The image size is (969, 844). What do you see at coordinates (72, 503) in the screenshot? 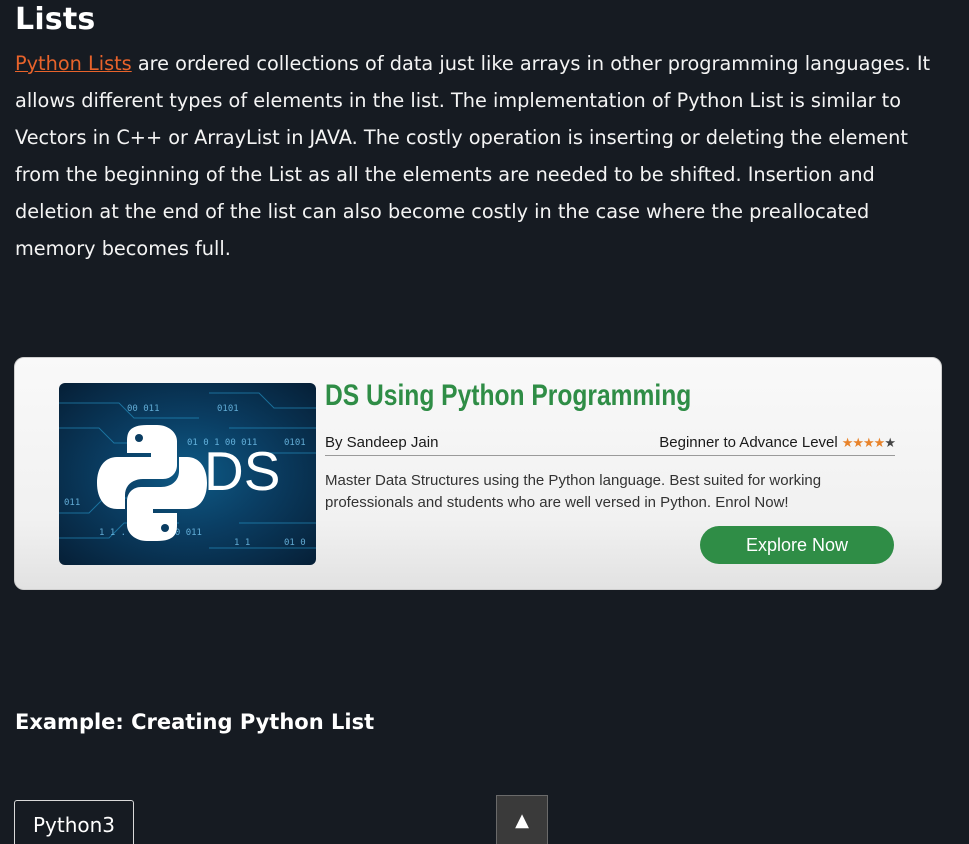
I see `svg-text: 011` at bounding box center [72, 503].